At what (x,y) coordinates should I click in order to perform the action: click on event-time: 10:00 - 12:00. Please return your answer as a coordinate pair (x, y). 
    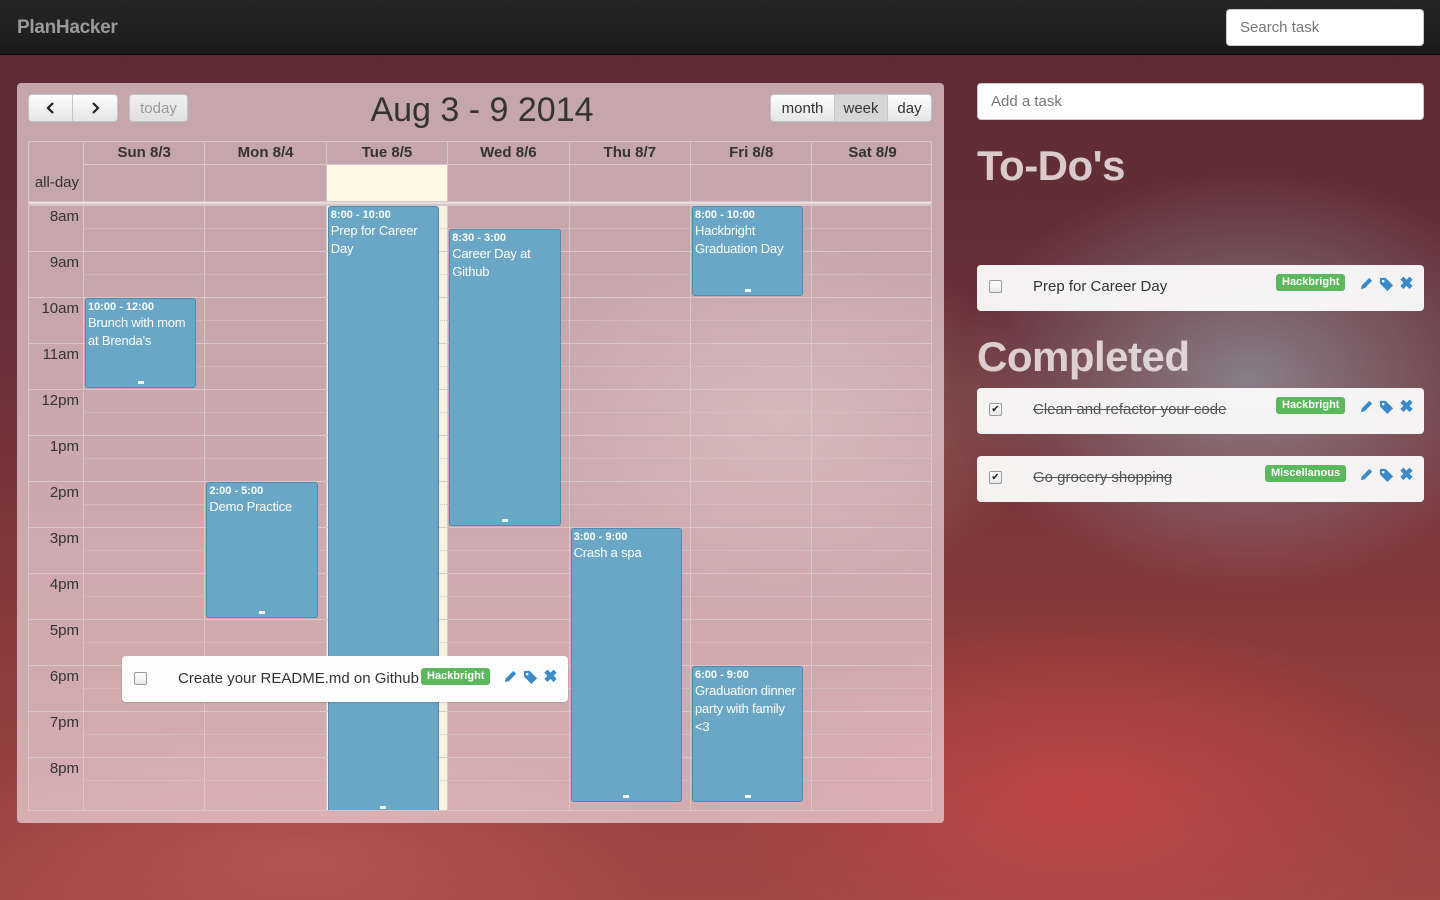
    Looking at the image, I should click on (121, 307).